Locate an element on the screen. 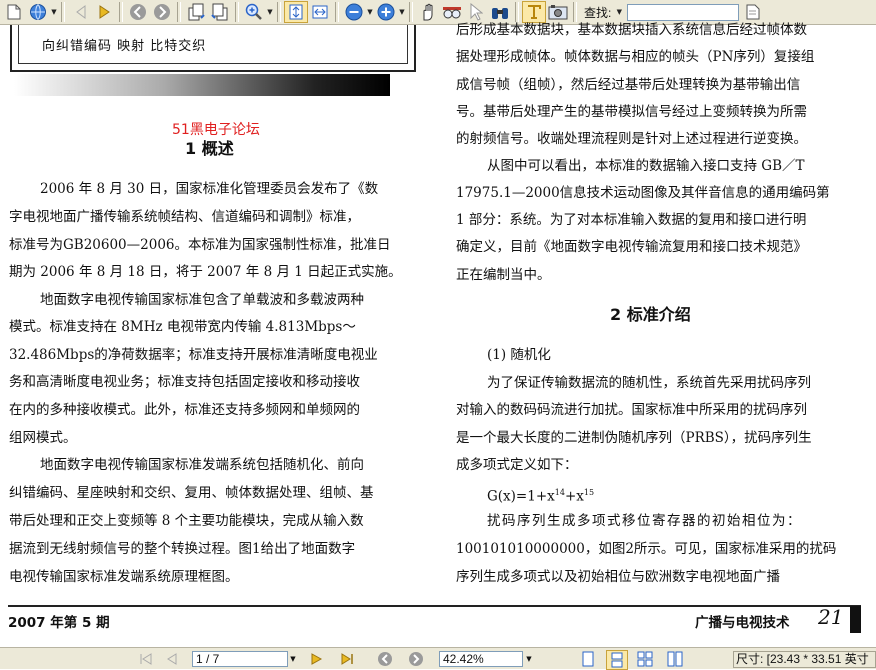  paragraph-line: 在内的多种接收模式。此外，标准还支持多频网和单频网的 is located at coordinates (184, 410).